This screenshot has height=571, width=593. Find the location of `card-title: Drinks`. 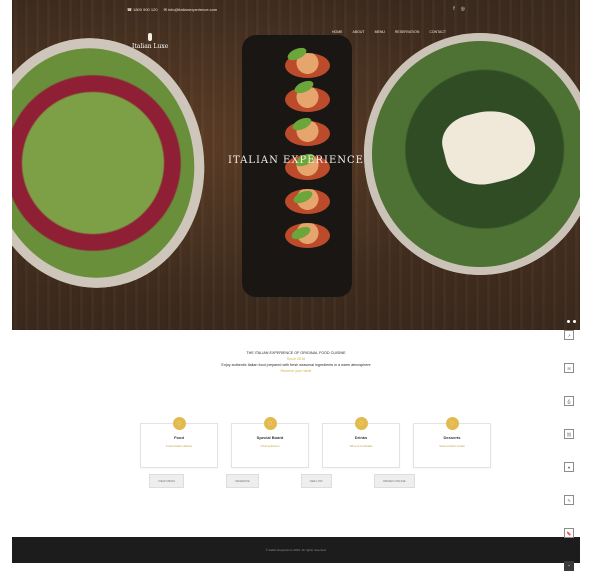

card-title: Drinks is located at coordinates (361, 437).